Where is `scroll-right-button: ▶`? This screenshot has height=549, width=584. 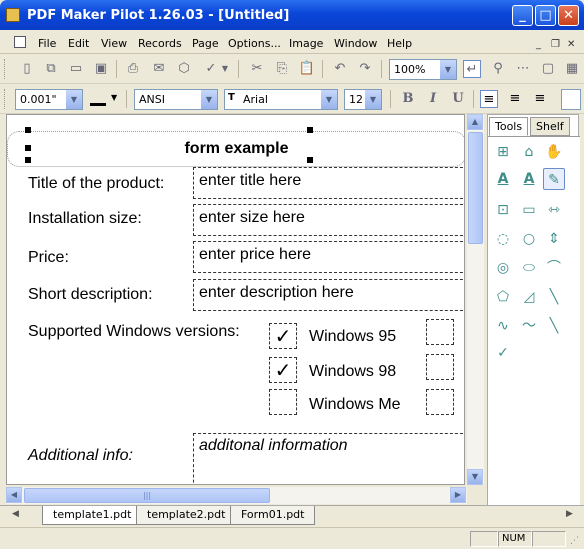
scroll-right-button: ▶ is located at coordinates (458, 495).